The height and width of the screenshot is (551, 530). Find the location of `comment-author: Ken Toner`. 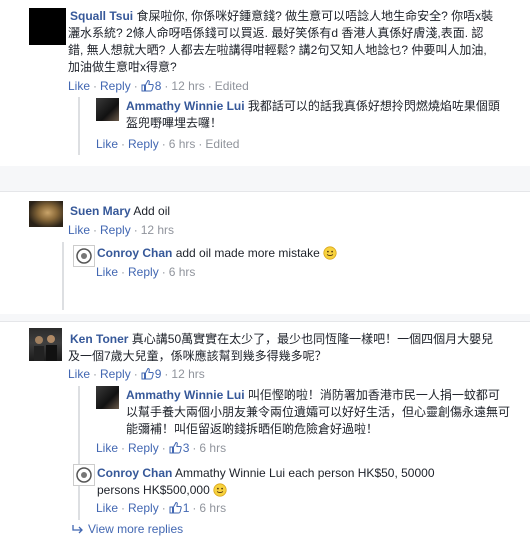

comment-author: Ken Toner is located at coordinates (99, 339).